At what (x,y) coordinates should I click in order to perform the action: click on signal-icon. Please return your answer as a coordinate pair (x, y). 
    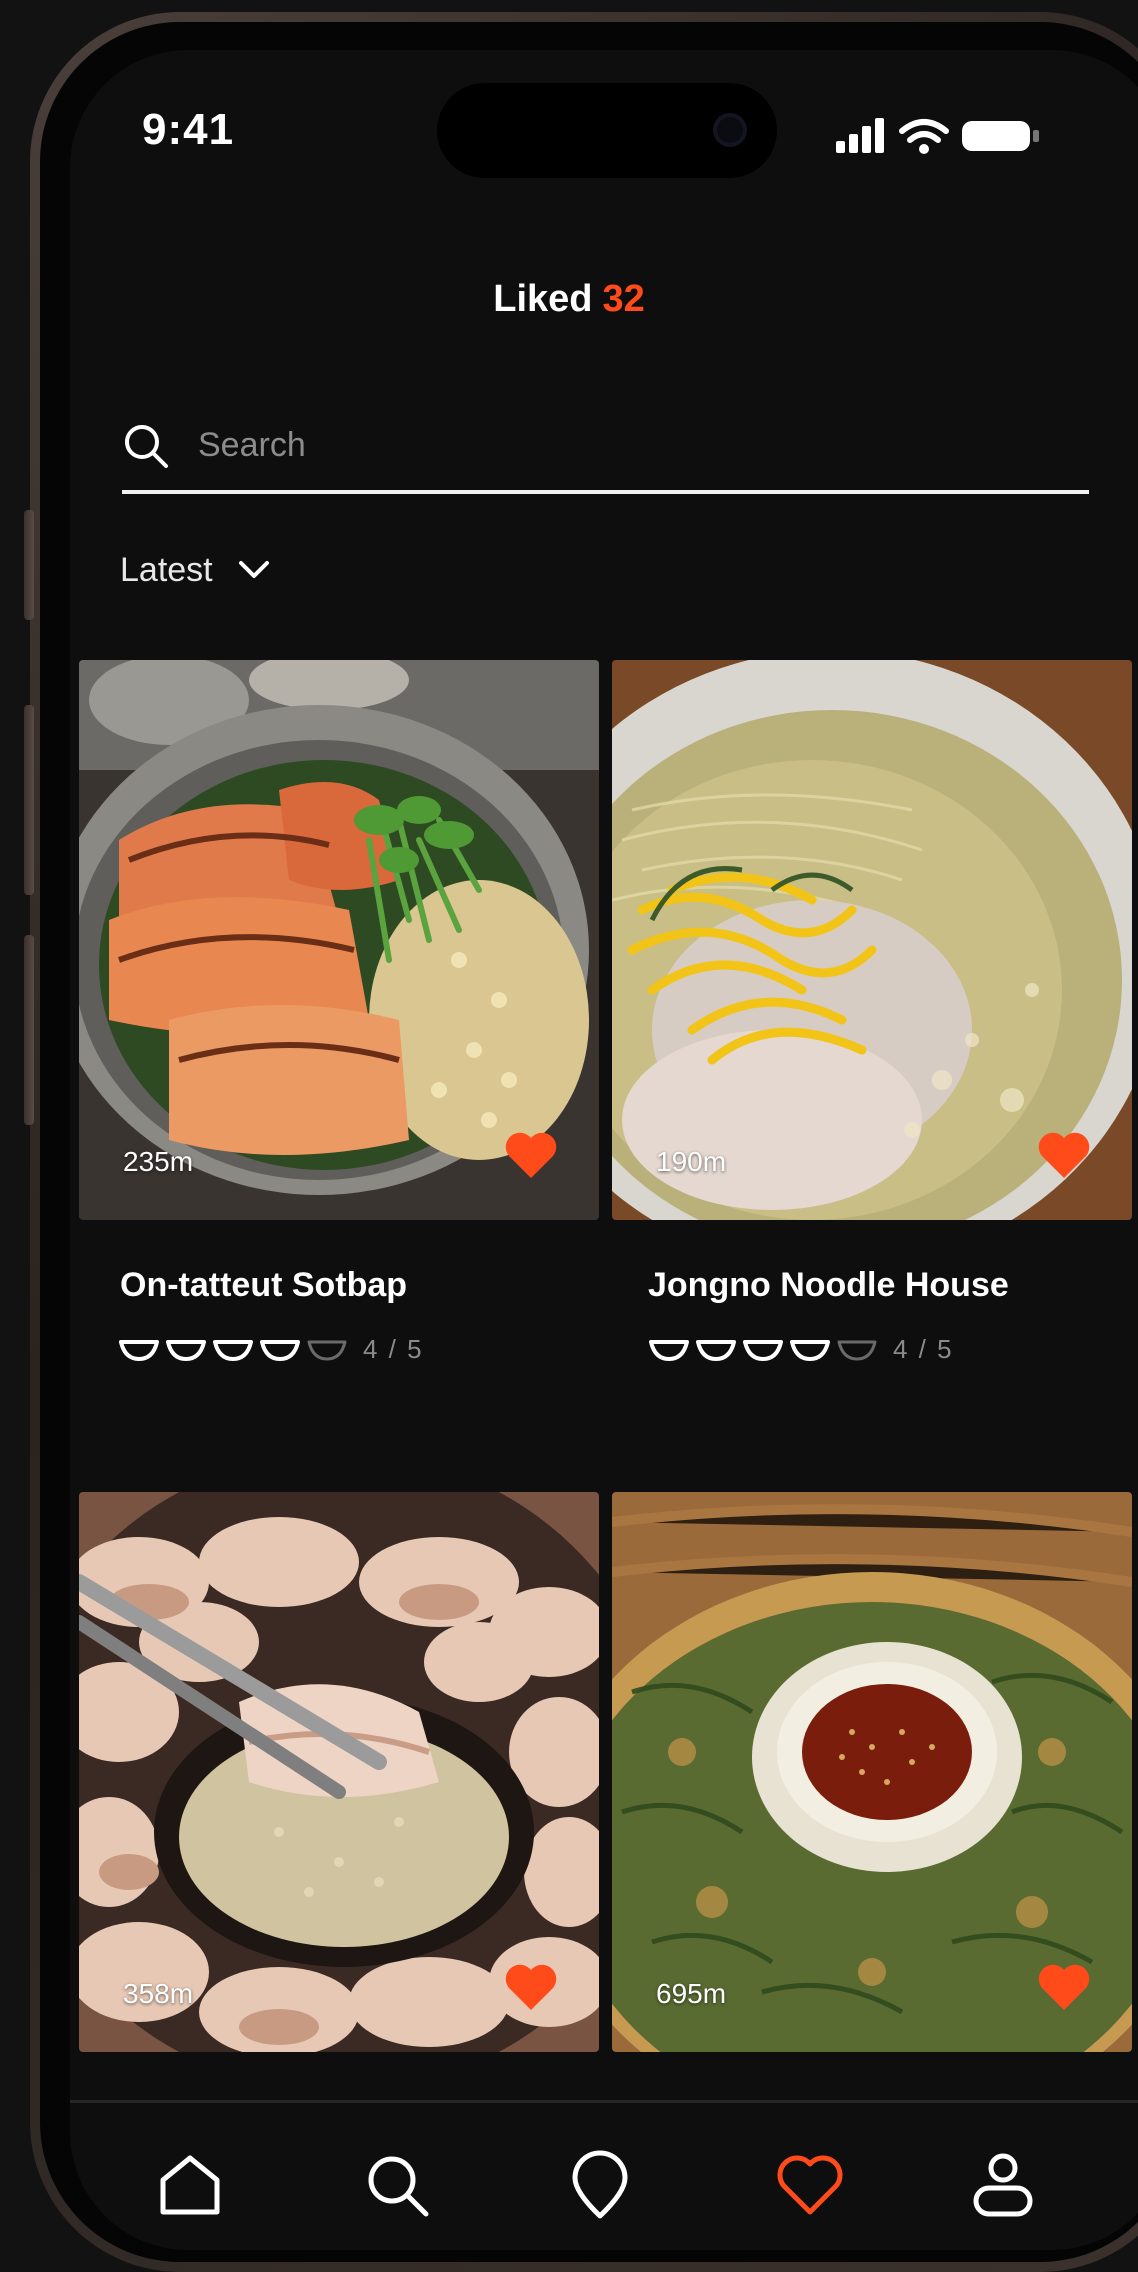
    Looking at the image, I should click on (860, 135).